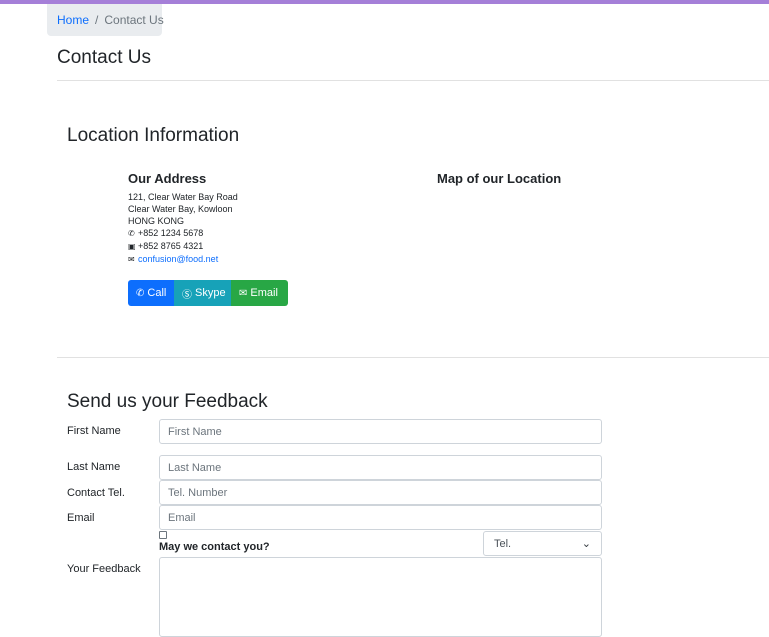  I want to click on address-line-1: 121, Clear Water Bay Road, so click(183, 197).